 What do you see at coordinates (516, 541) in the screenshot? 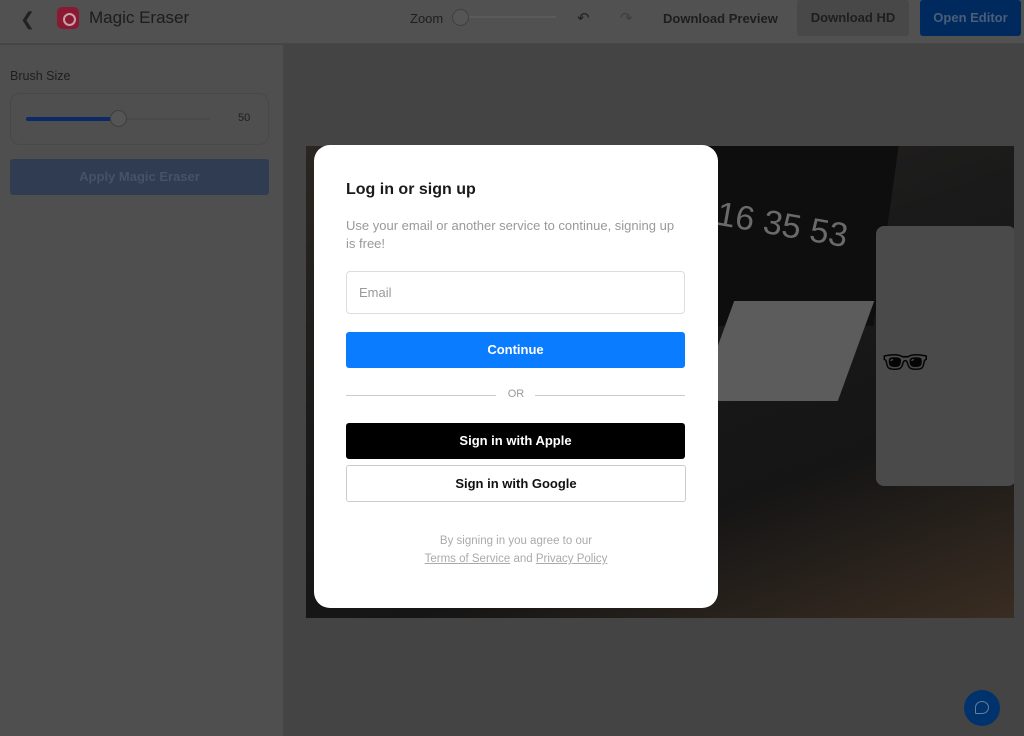
I see `legal-prefix: By signing in you agree to our` at bounding box center [516, 541].